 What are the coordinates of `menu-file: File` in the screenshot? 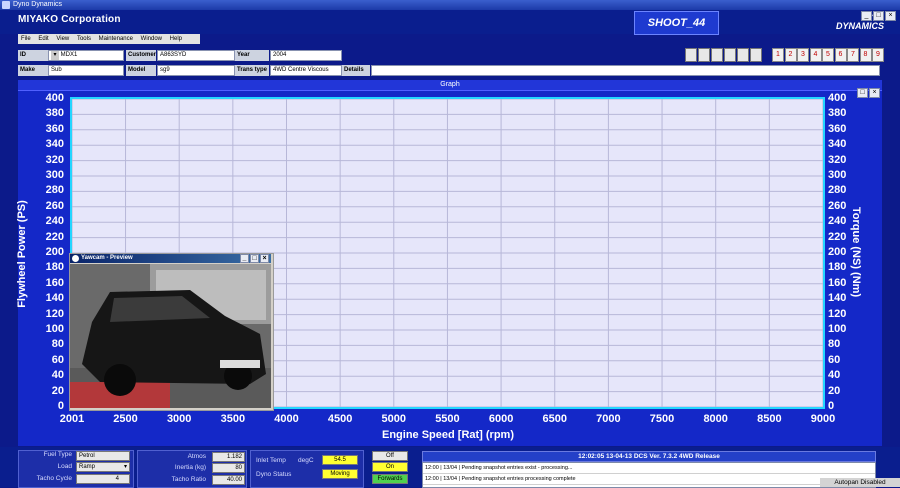 It's located at (26, 39).